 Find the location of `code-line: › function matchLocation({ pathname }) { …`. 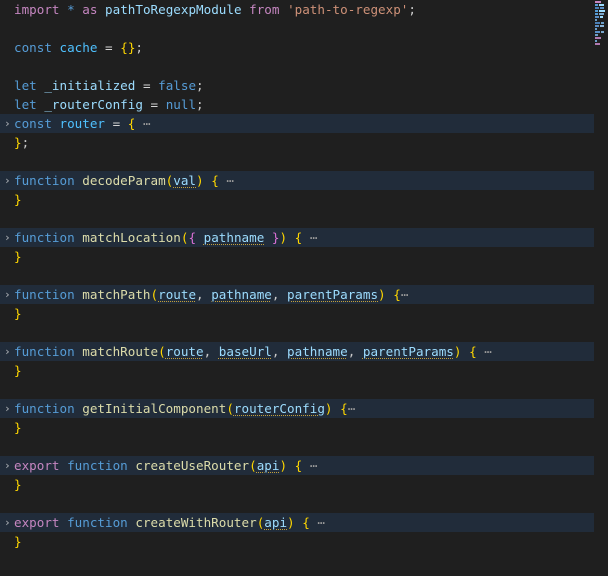

code-line: › function matchLocation({ pathname }) { … is located at coordinates (297, 237).